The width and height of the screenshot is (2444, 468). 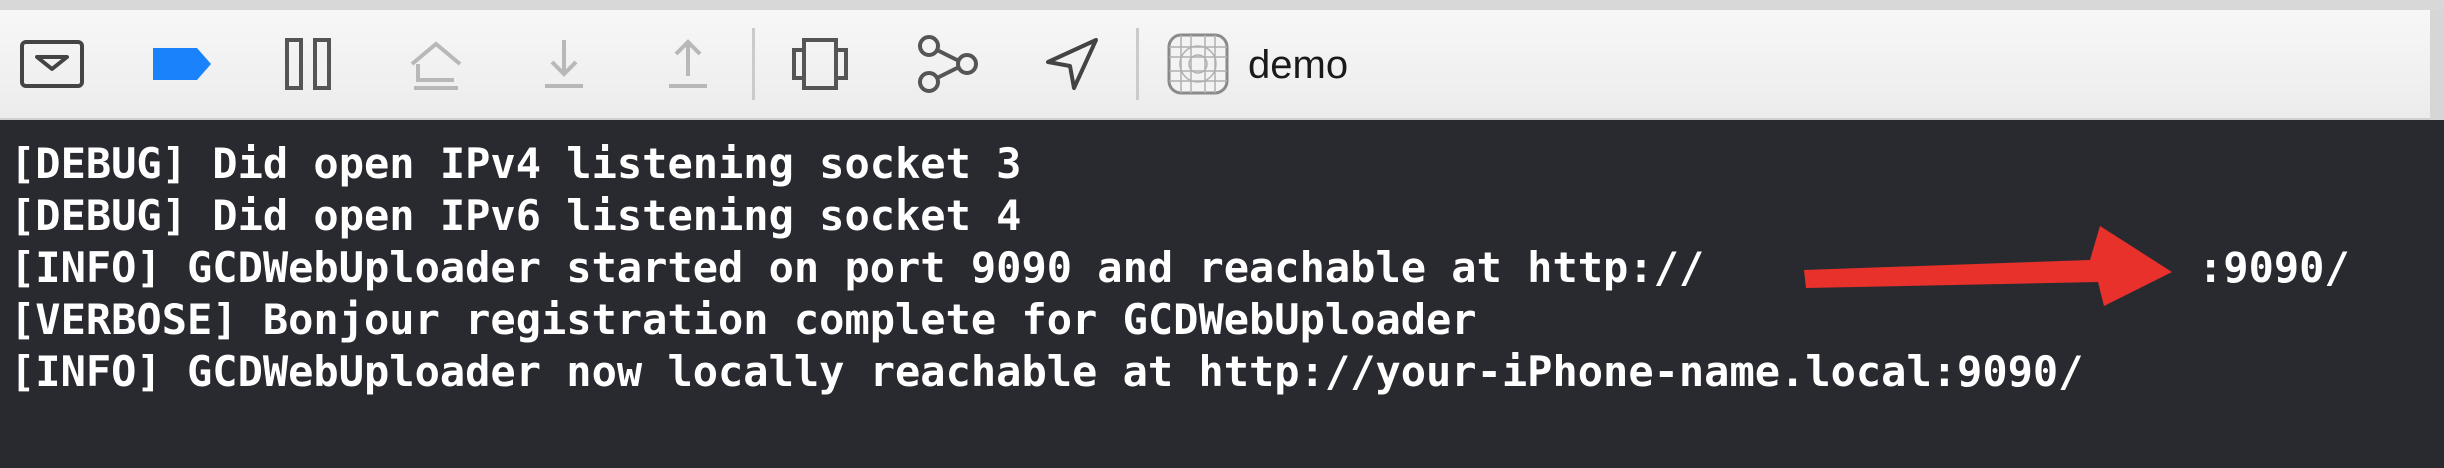 I want to click on window-top-strip, so click(x=1222, y=5).